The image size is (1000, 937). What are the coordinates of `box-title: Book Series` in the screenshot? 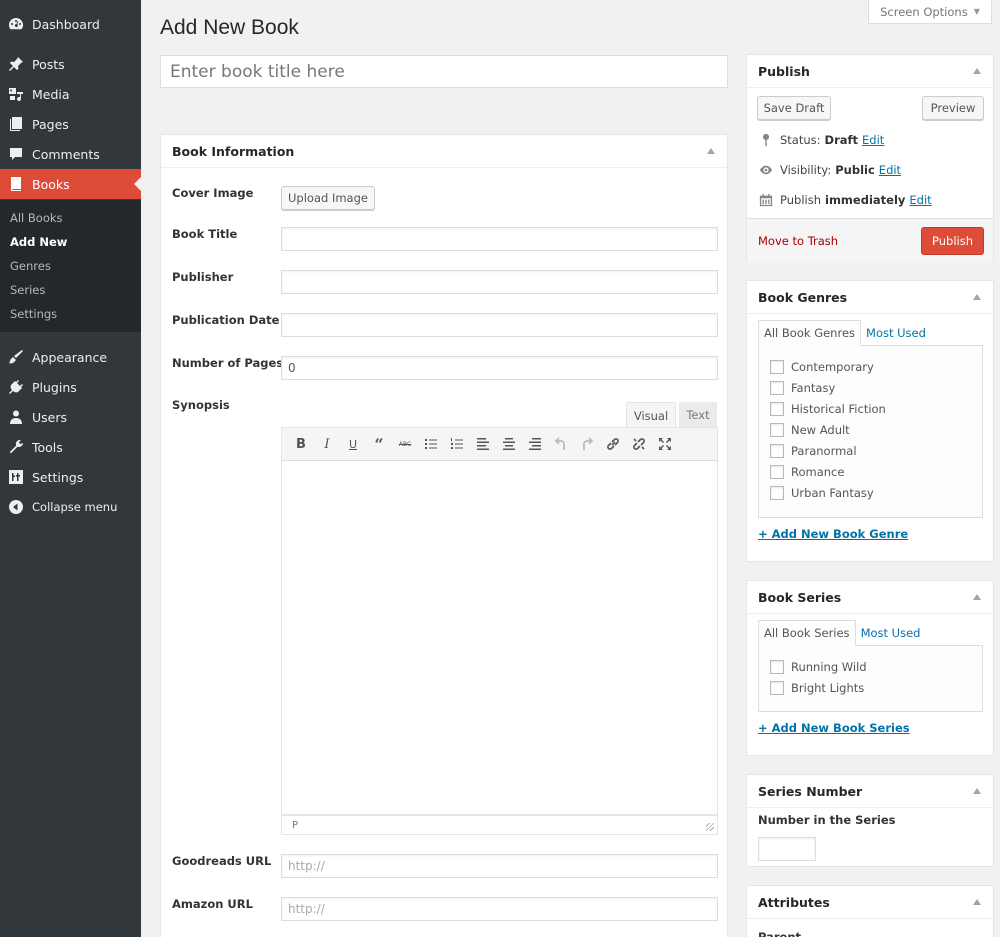 It's located at (800, 597).